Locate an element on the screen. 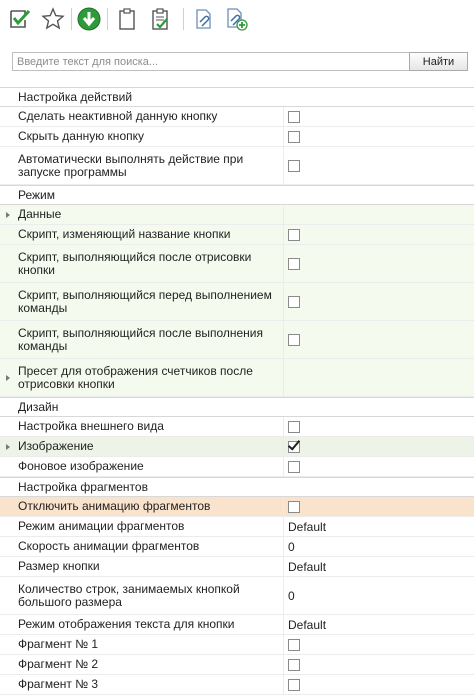 The image size is (474, 695). property-row: Режим анимации фрагментов Default is located at coordinates (237, 527).